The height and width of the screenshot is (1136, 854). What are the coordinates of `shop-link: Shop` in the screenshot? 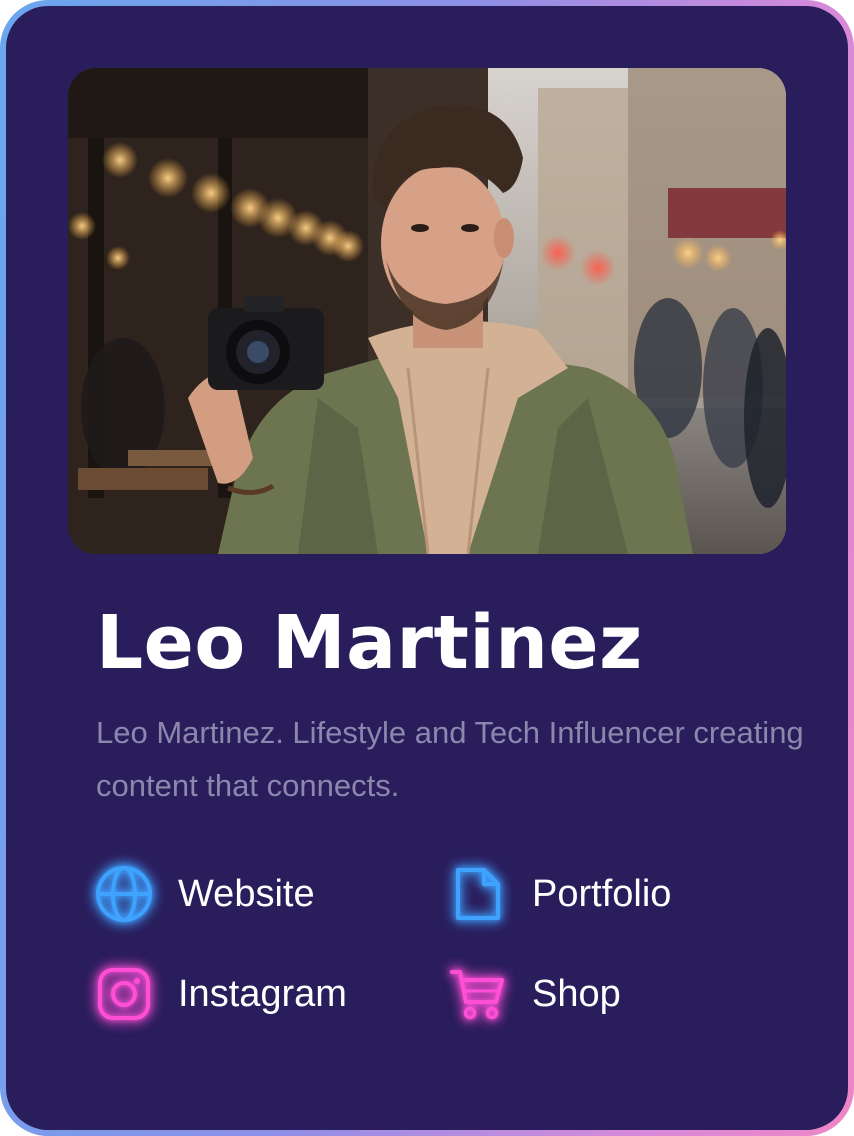 It's located at (611, 994).